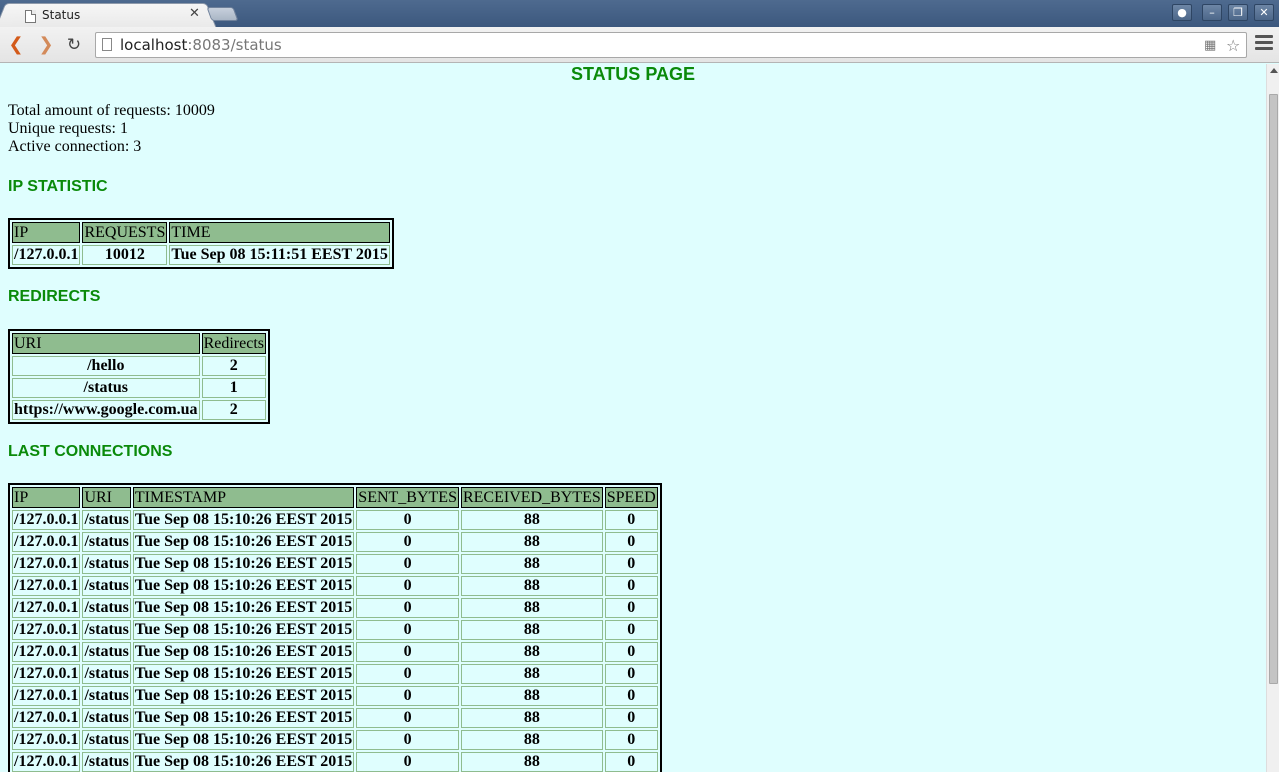  I want to click on column-header: IP, so click(46, 497).